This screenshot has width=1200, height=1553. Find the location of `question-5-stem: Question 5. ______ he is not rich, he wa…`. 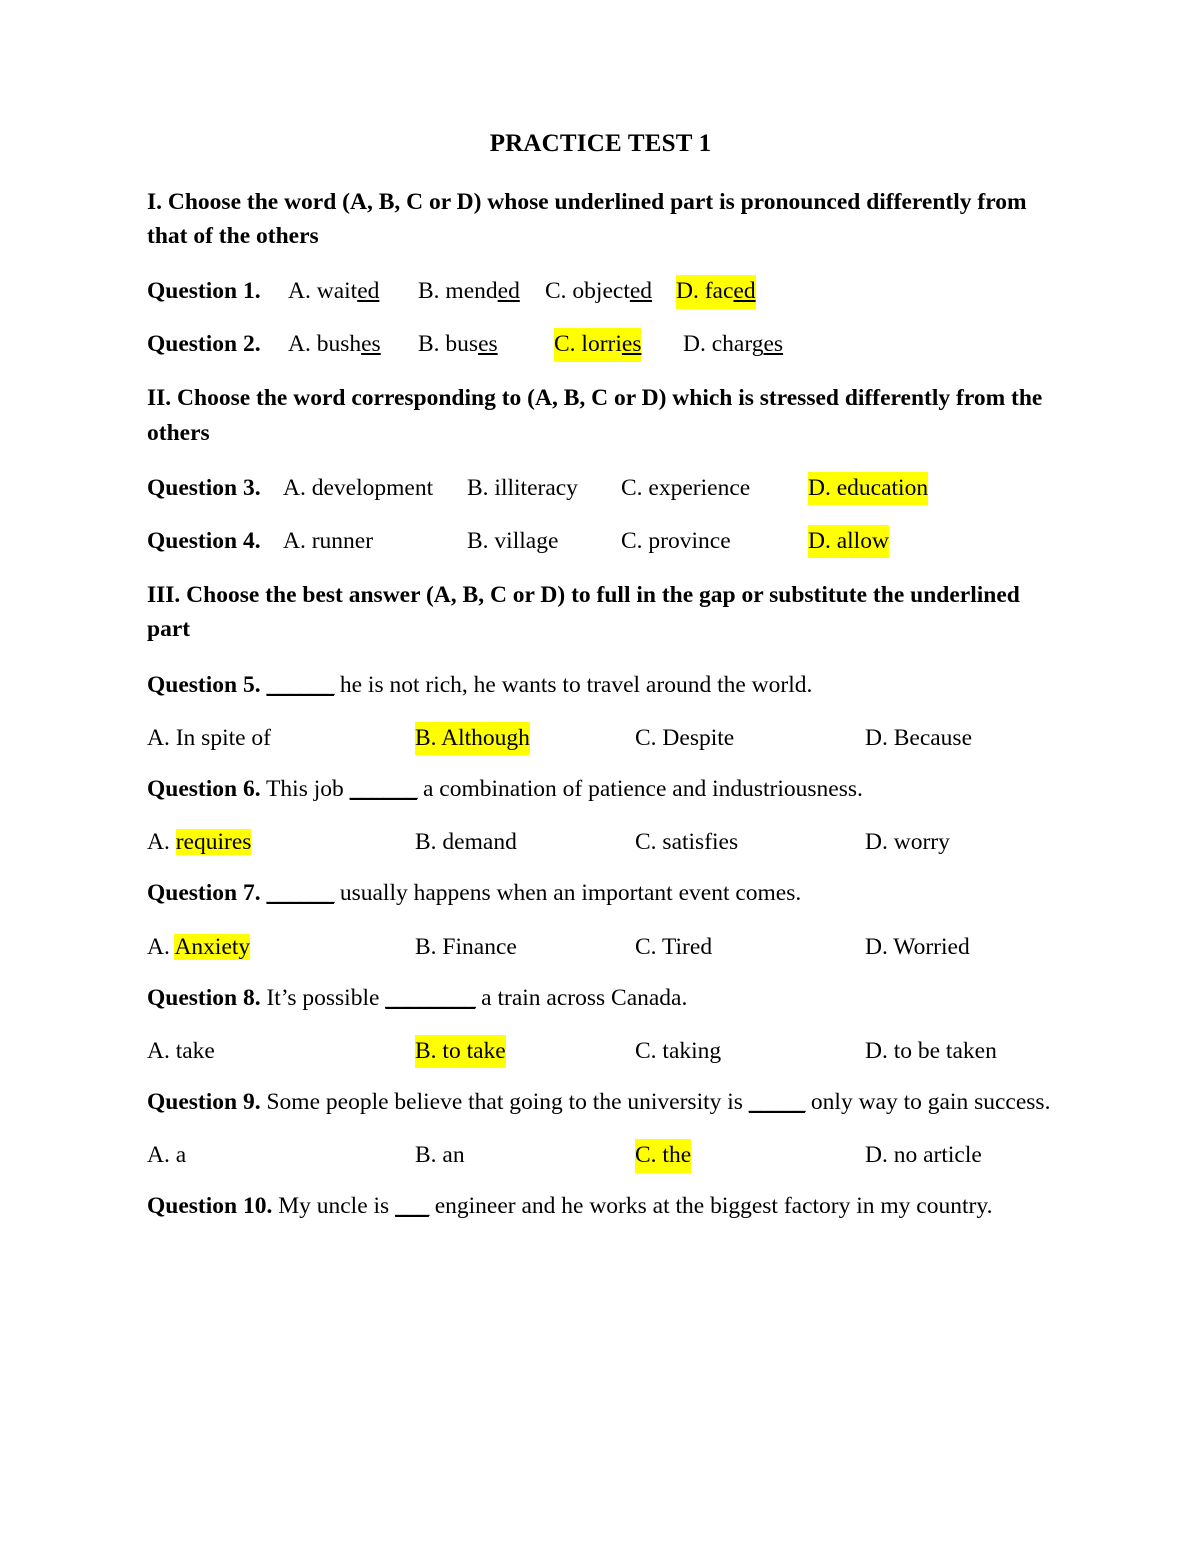

question-5-stem: Question 5. ______ he is not rich, he wa… is located at coordinates (604, 685).